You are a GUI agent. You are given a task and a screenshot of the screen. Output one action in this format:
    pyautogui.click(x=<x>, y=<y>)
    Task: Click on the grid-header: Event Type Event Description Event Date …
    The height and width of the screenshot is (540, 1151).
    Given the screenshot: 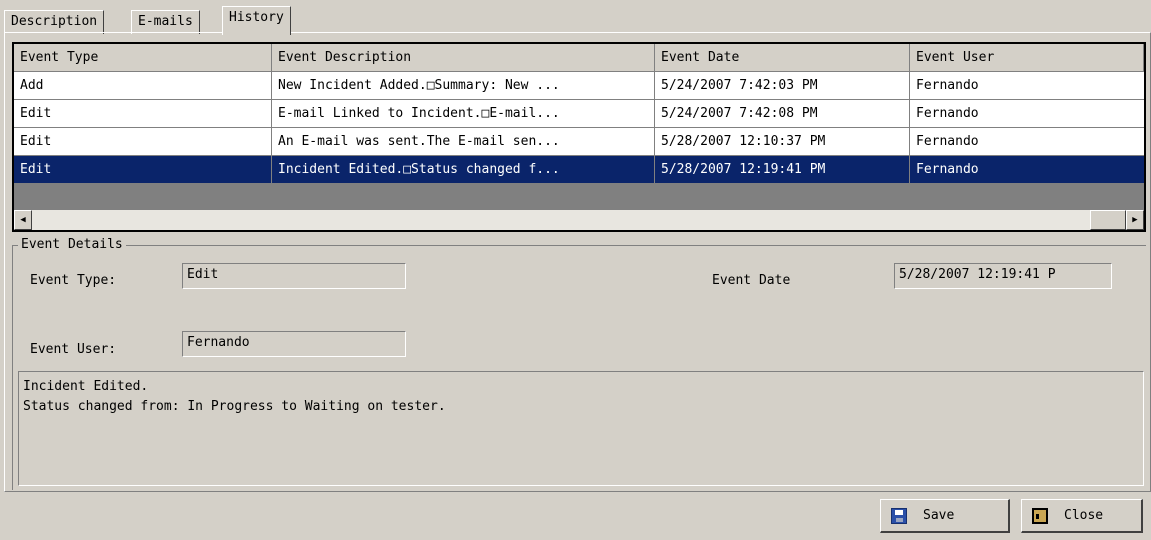 What is the action you would take?
    pyautogui.click(x=579, y=58)
    